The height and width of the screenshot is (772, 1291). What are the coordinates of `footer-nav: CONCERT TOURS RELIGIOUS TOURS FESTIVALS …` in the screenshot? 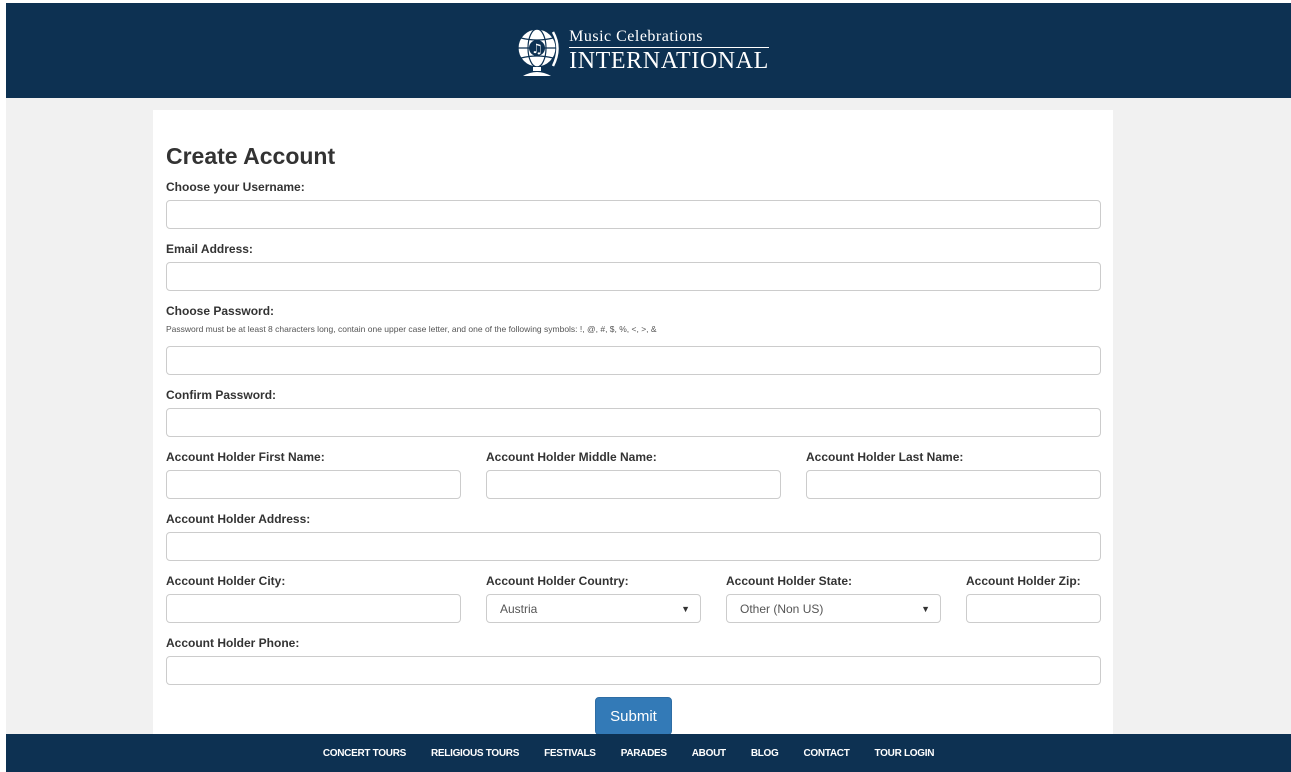 It's located at (629, 753).